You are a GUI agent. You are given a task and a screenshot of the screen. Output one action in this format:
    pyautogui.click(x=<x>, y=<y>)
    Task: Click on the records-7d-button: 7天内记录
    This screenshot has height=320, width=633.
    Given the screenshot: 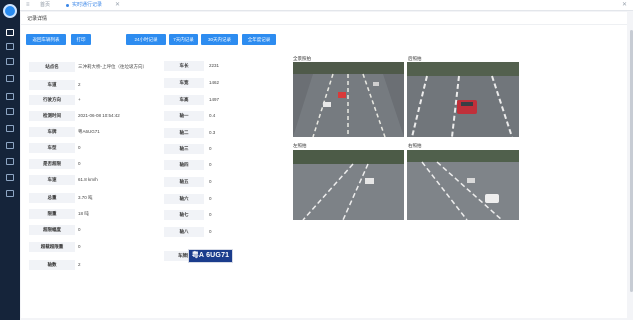 What is the action you would take?
    pyautogui.click(x=183, y=39)
    